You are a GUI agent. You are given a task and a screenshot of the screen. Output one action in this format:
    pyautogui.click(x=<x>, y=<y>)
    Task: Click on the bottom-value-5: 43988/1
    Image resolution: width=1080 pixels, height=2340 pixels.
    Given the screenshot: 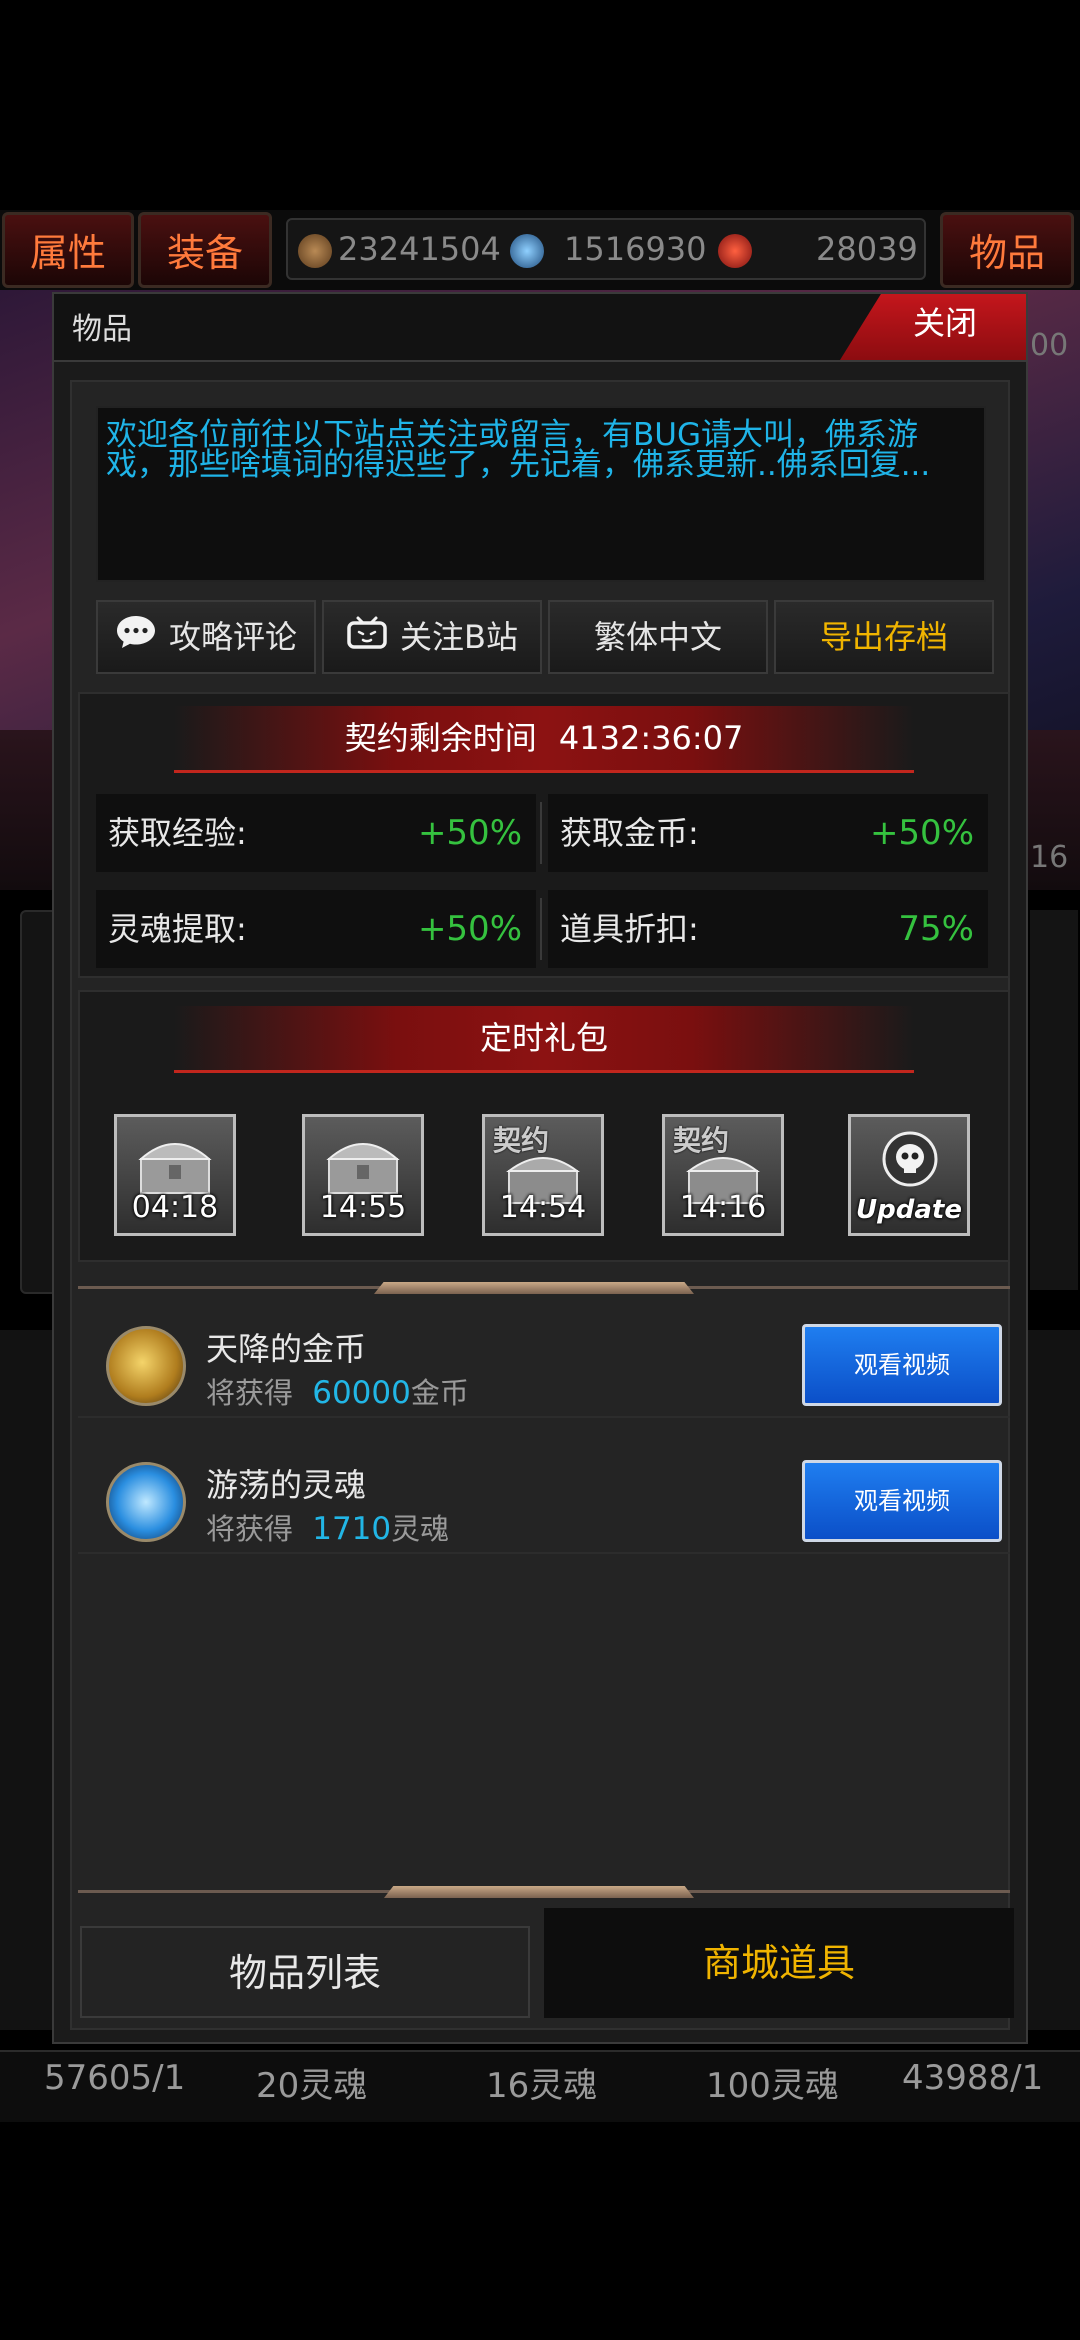 What is the action you would take?
    pyautogui.click(x=973, y=2078)
    